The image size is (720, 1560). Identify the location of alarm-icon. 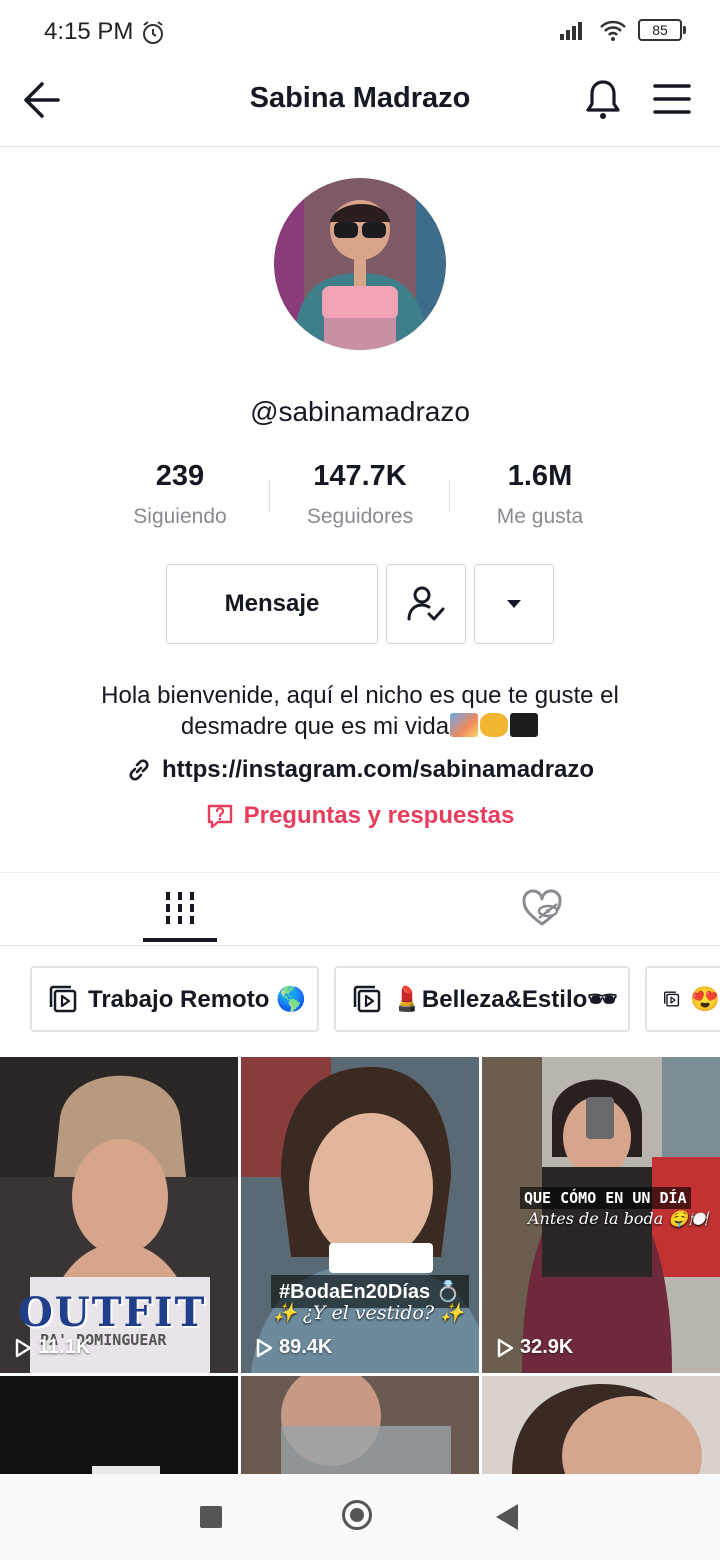
(153, 32).